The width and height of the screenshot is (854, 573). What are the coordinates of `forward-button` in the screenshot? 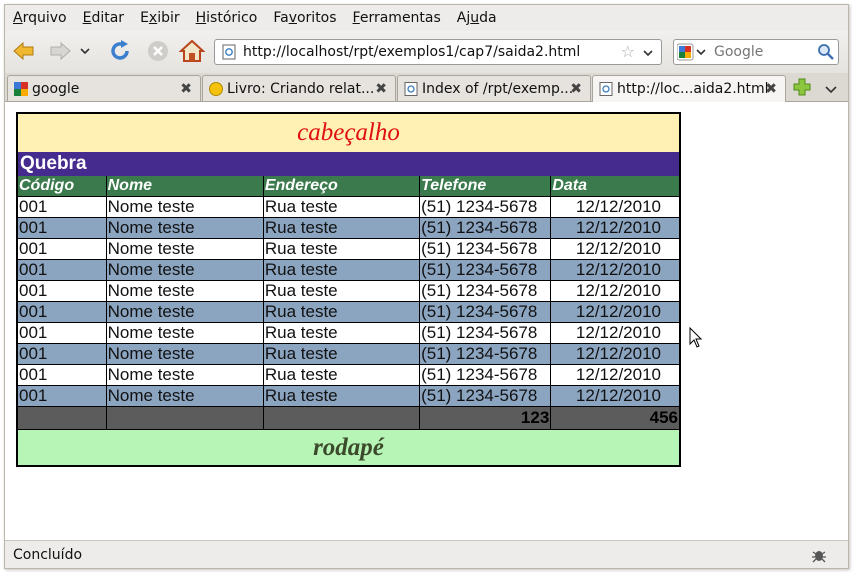 It's located at (60, 51).